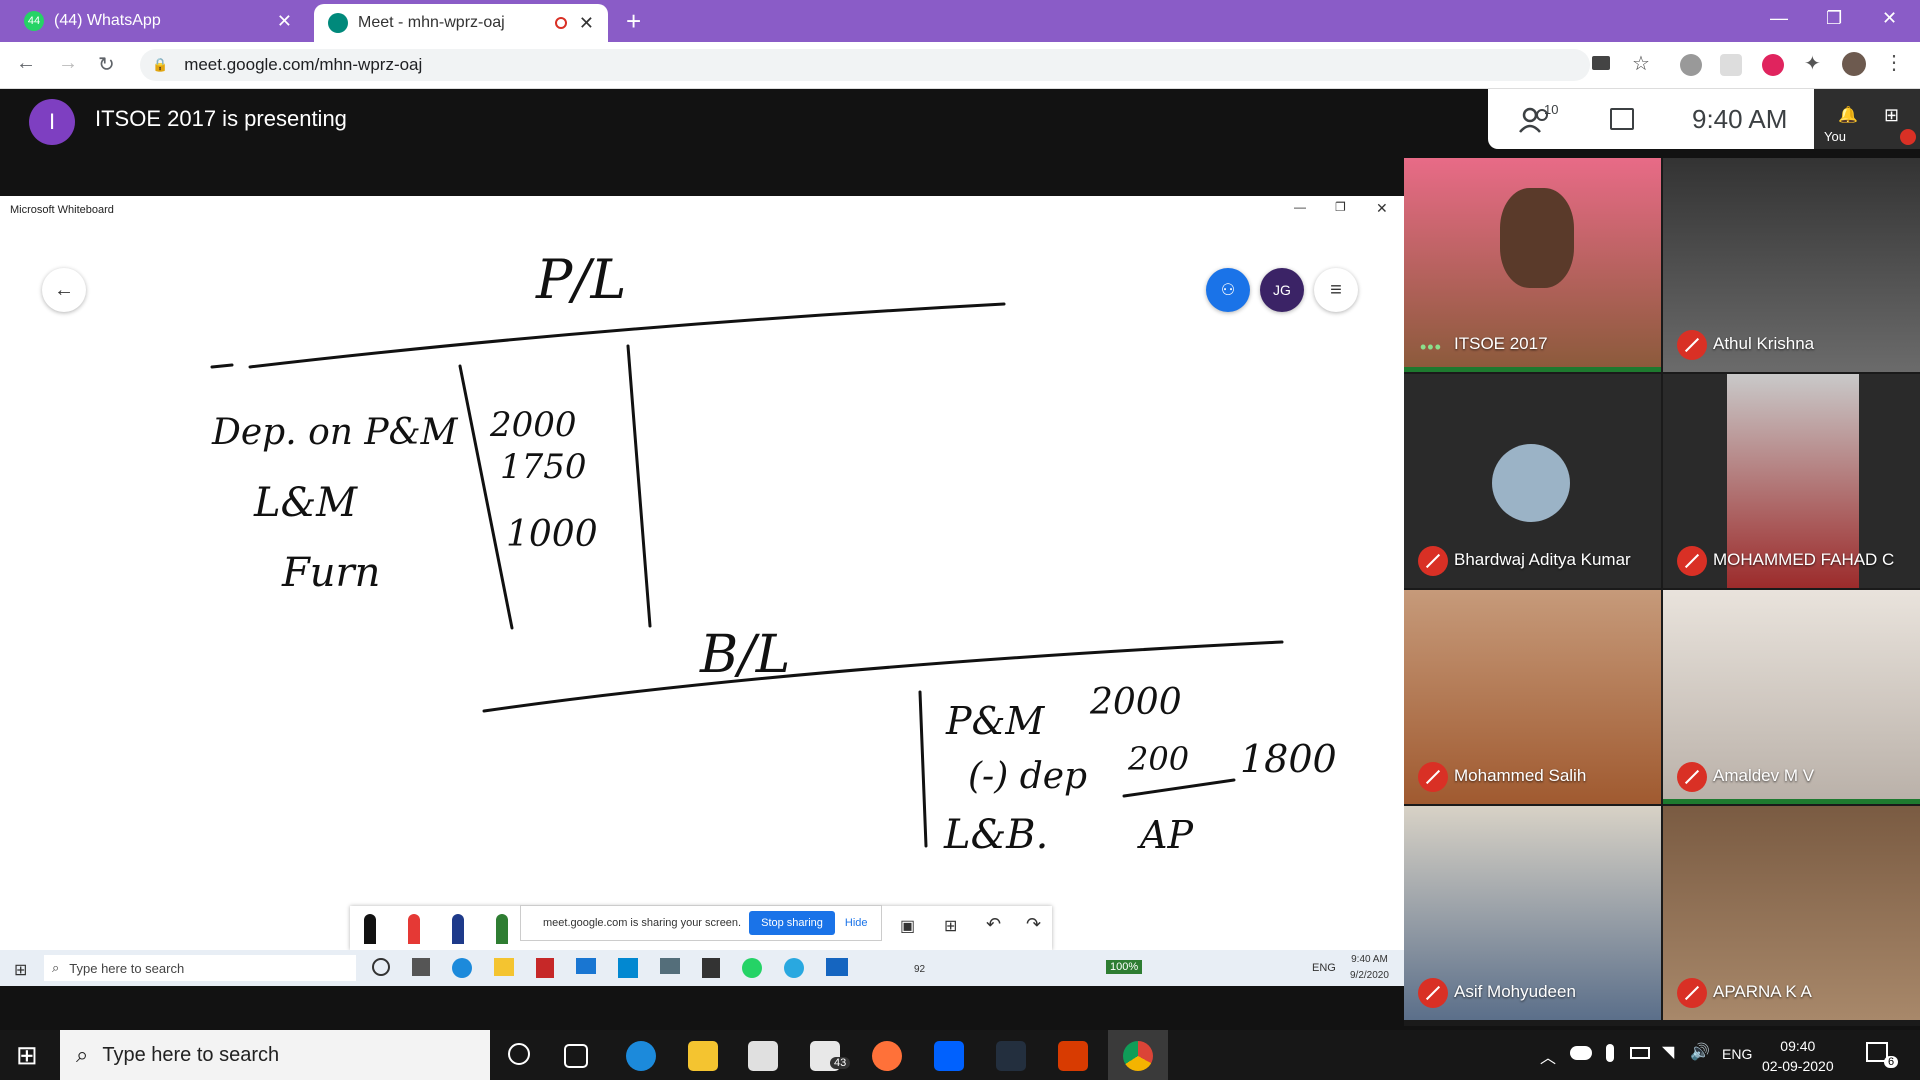 The height and width of the screenshot is (1080, 1920). Describe the element at coordinates (106, 64) in the screenshot. I see `reload-icon: ↻` at that location.